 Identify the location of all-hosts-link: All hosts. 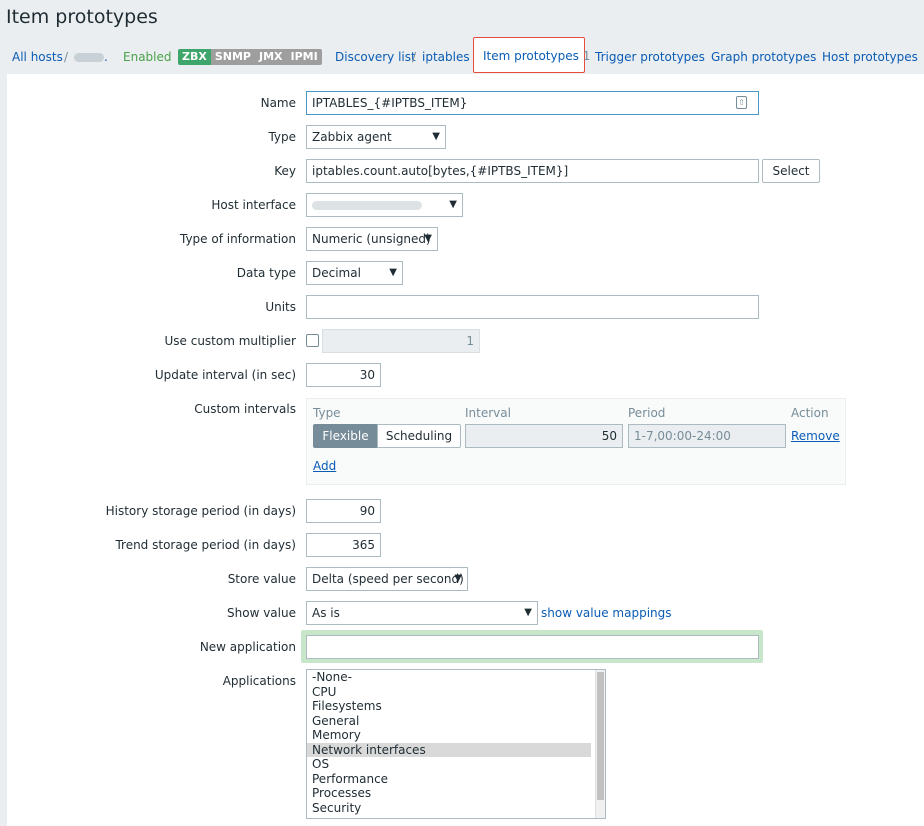
(37, 57).